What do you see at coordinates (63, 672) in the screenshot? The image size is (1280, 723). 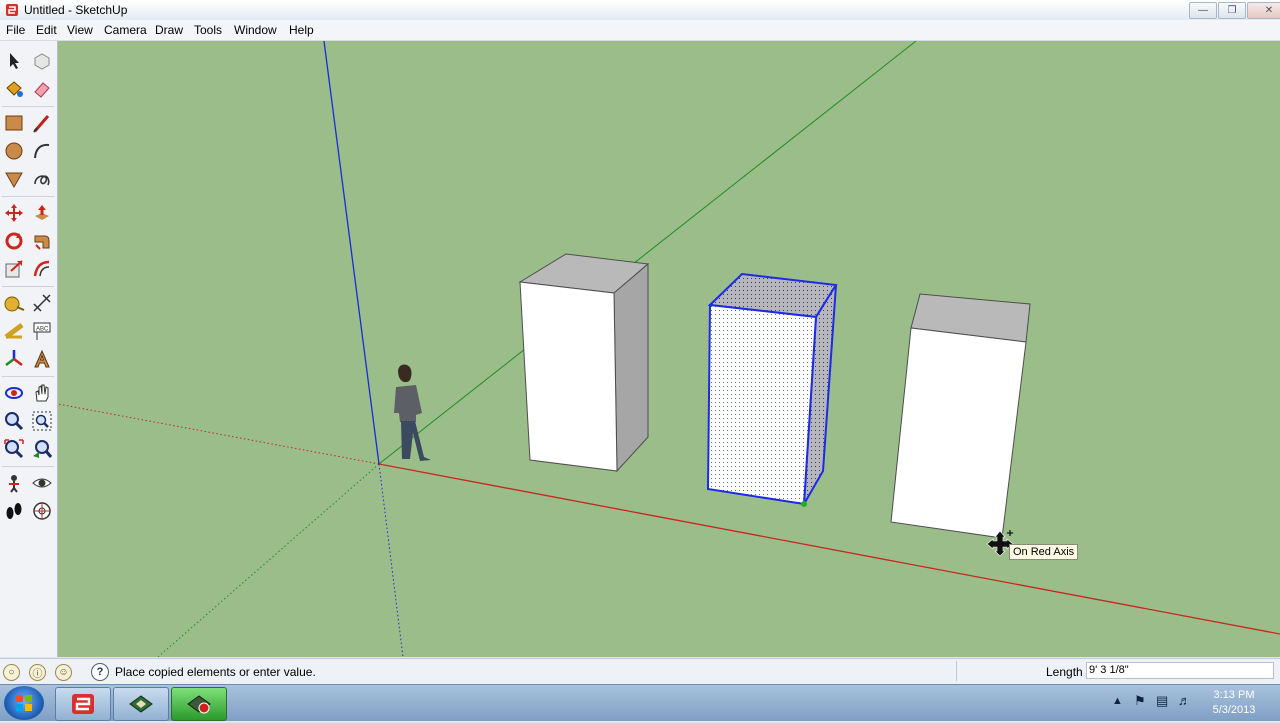 I see `user-icon: ☺` at bounding box center [63, 672].